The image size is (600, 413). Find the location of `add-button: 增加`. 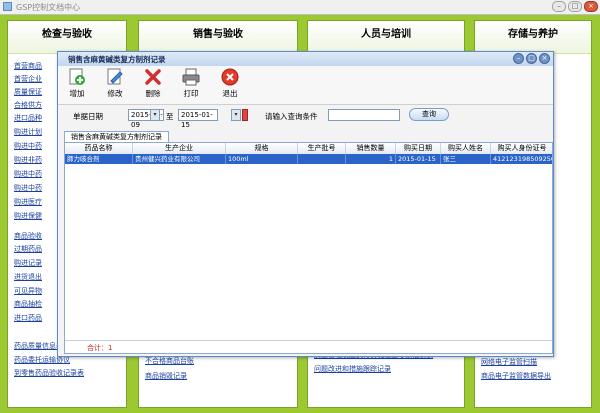

add-button: 增加 is located at coordinates (77, 83).